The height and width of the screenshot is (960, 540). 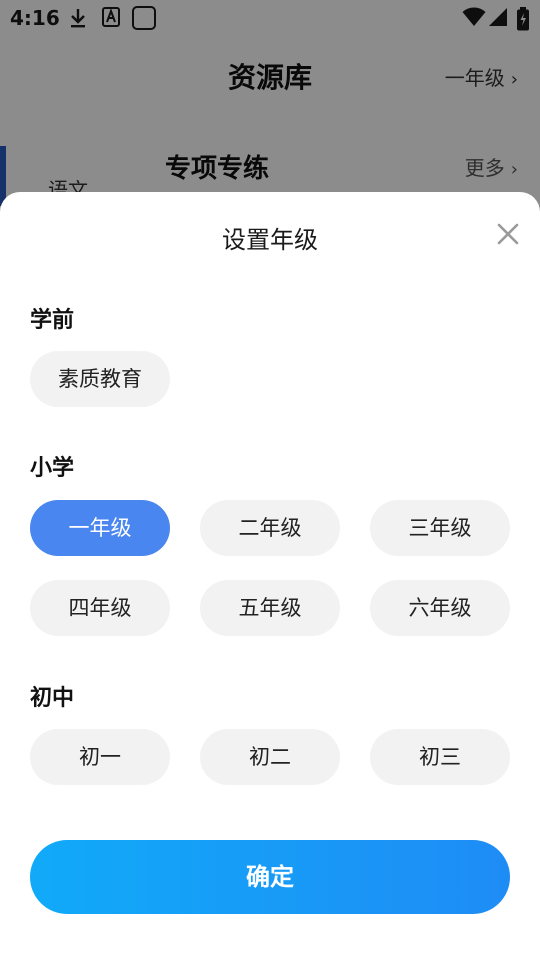 I want to click on group-label-primary: 小学, so click(x=52, y=468).